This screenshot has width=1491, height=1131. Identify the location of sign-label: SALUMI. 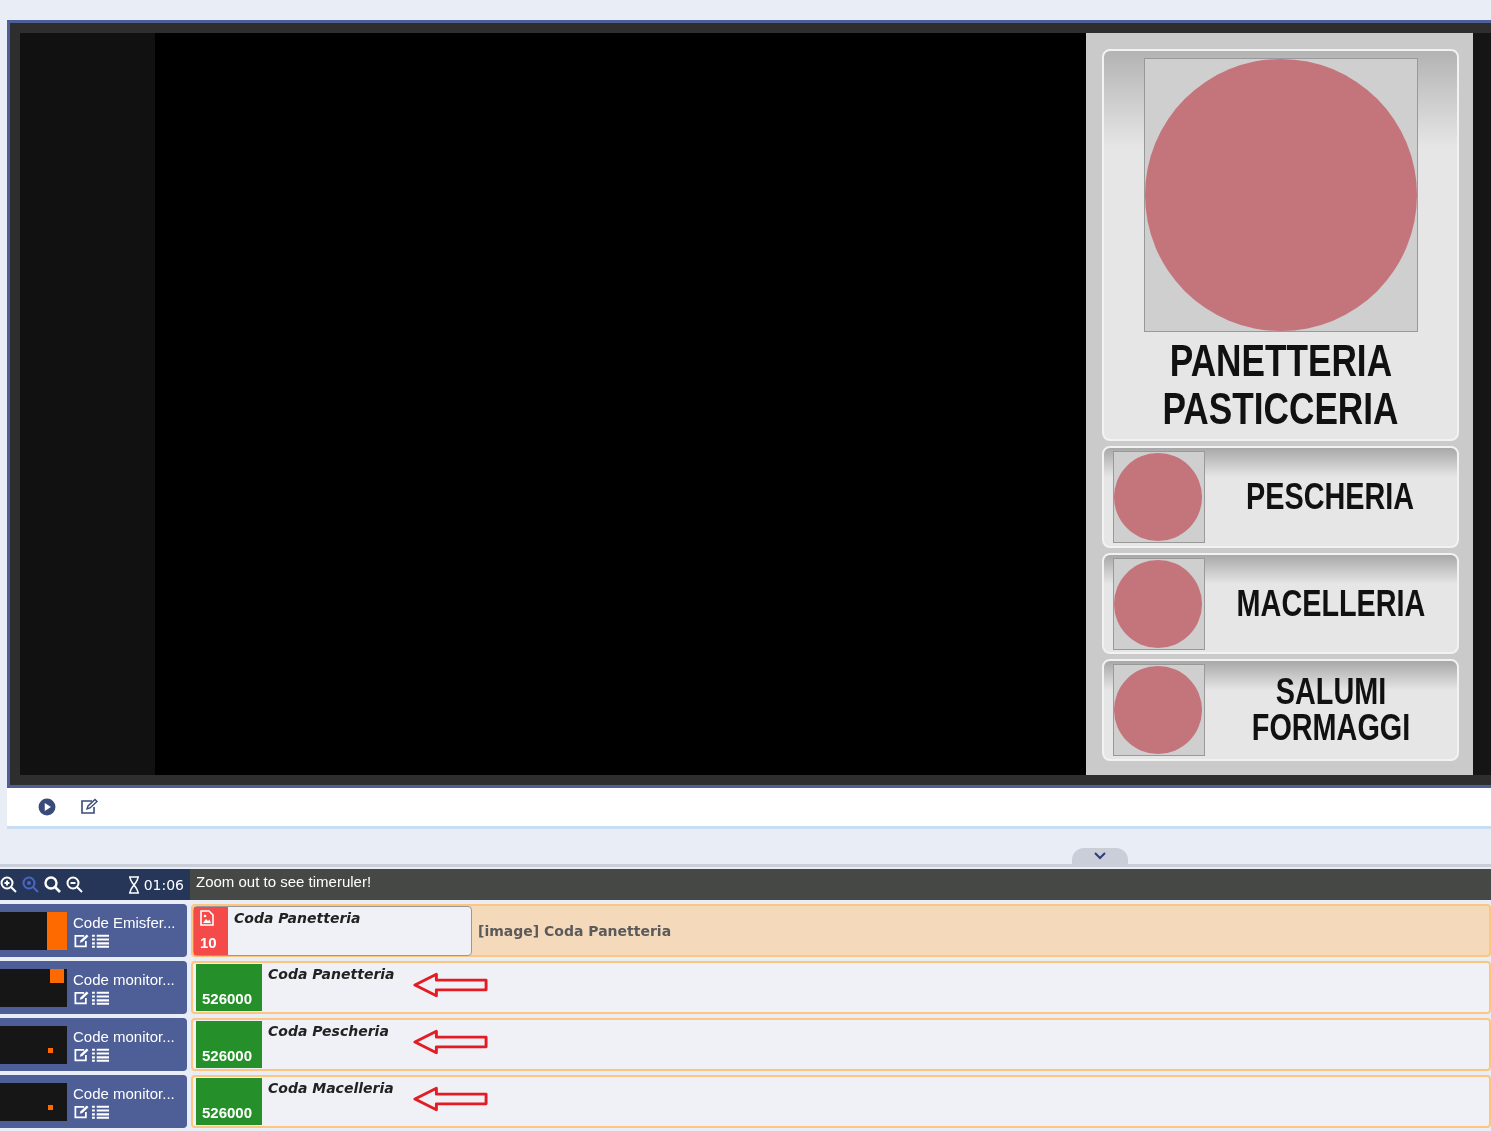
(1330, 692).